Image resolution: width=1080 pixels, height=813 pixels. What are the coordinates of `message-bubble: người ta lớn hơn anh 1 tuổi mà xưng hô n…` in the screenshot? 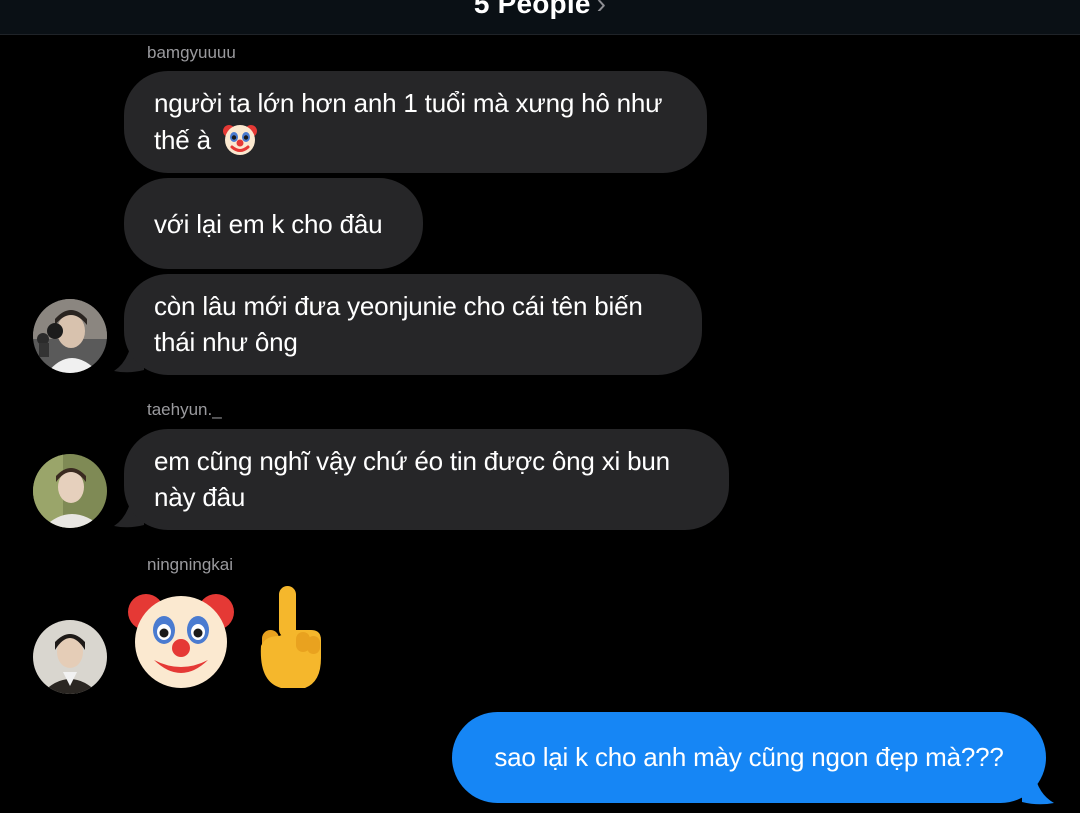 It's located at (415, 122).